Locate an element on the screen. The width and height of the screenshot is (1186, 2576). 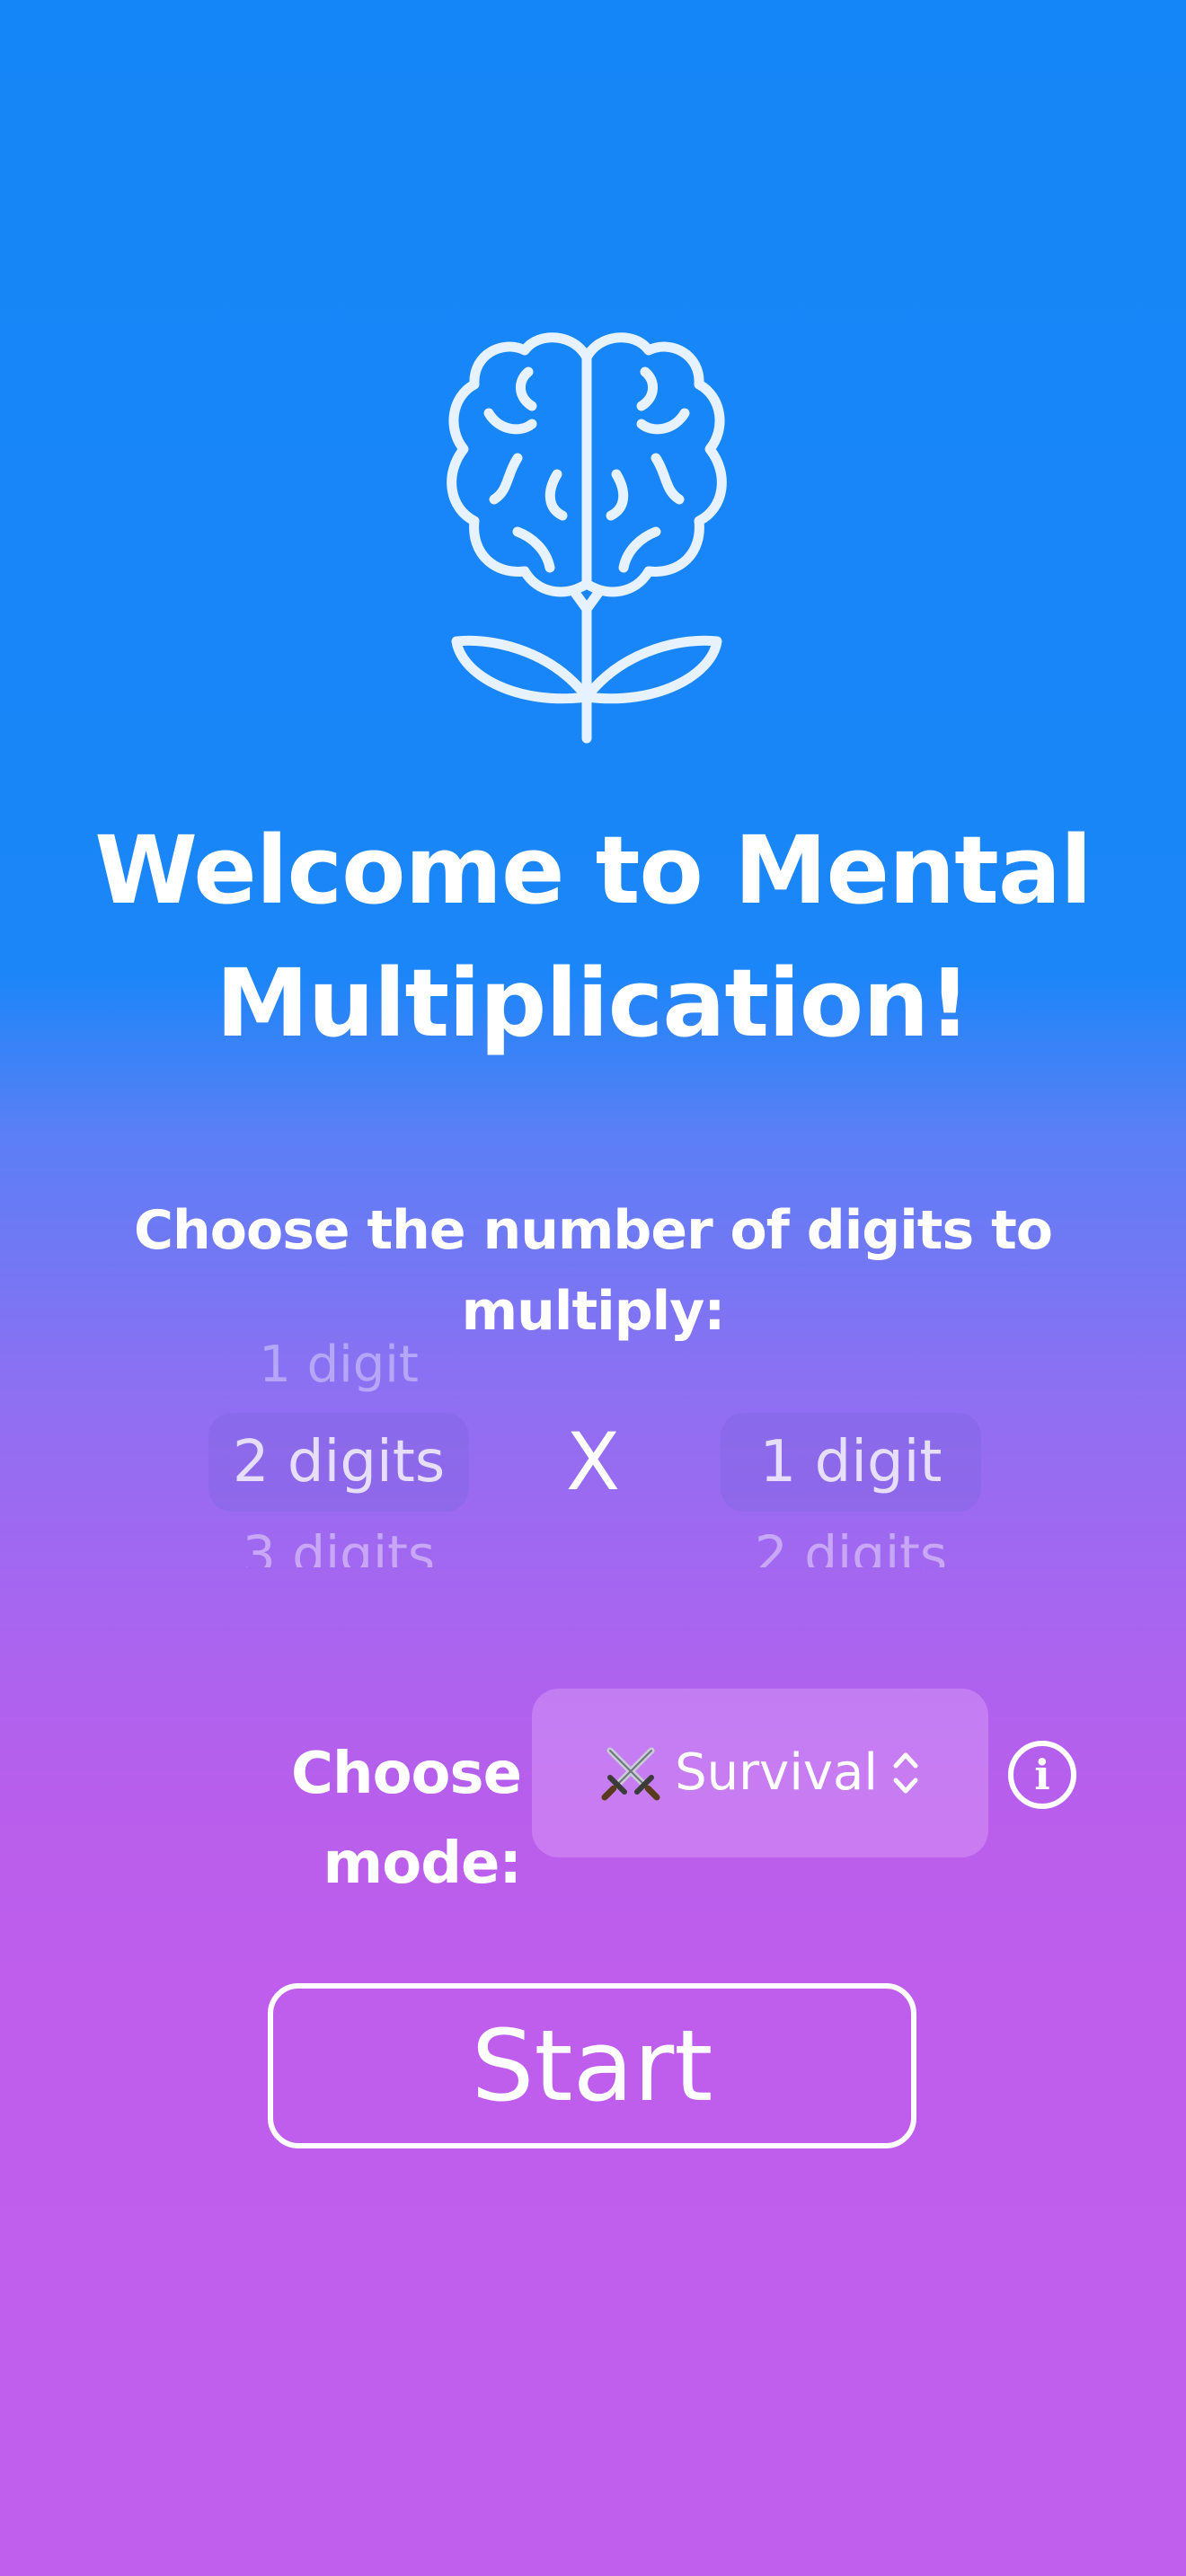
mode-select-button: Survival is located at coordinates (760, 1773).